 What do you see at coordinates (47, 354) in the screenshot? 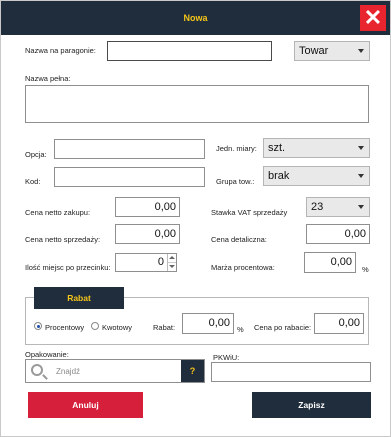
I see `opakowanie-label: Opakowanie:` at bounding box center [47, 354].